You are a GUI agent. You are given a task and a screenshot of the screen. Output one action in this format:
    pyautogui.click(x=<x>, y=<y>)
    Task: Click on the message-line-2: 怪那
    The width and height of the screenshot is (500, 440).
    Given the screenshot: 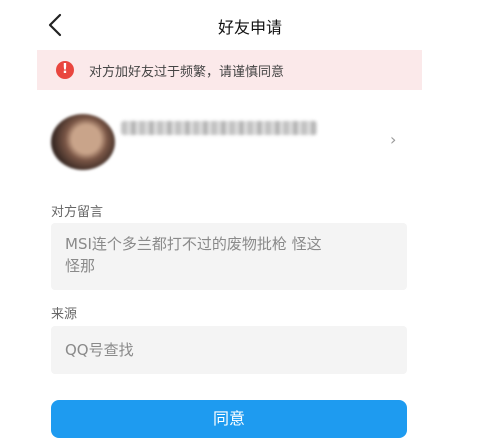 What is the action you would take?
    pyautogui.click(x=80, y=266)
    